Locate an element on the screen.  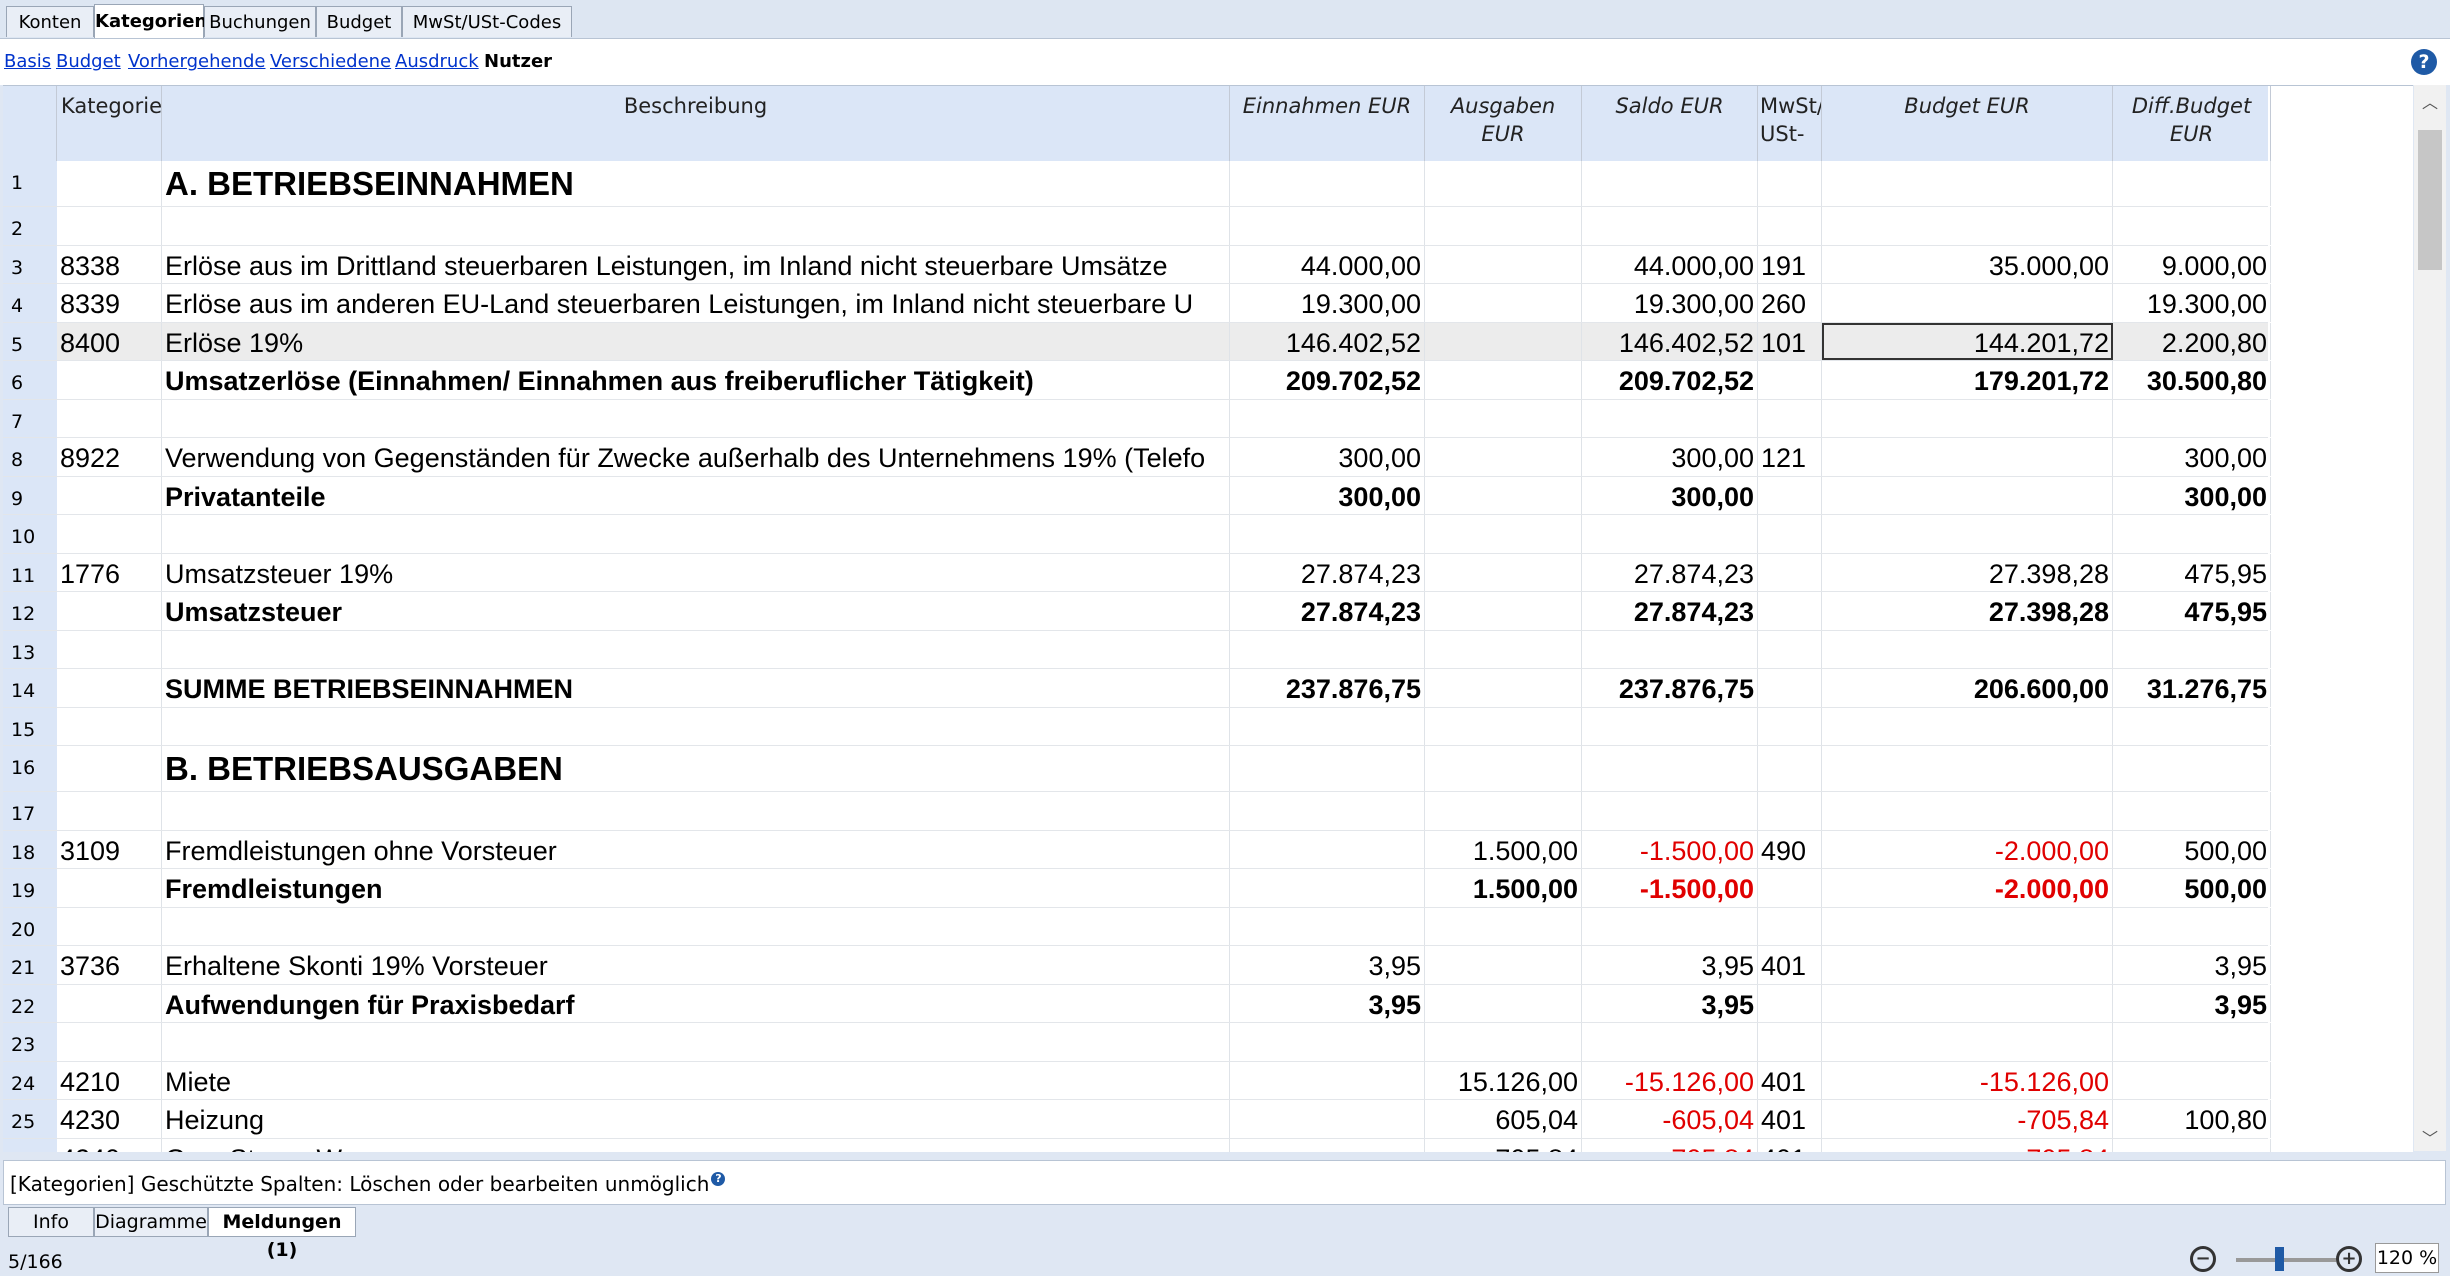
cell-budget: -15.126,00 is located at coordinates (1967, 1080).